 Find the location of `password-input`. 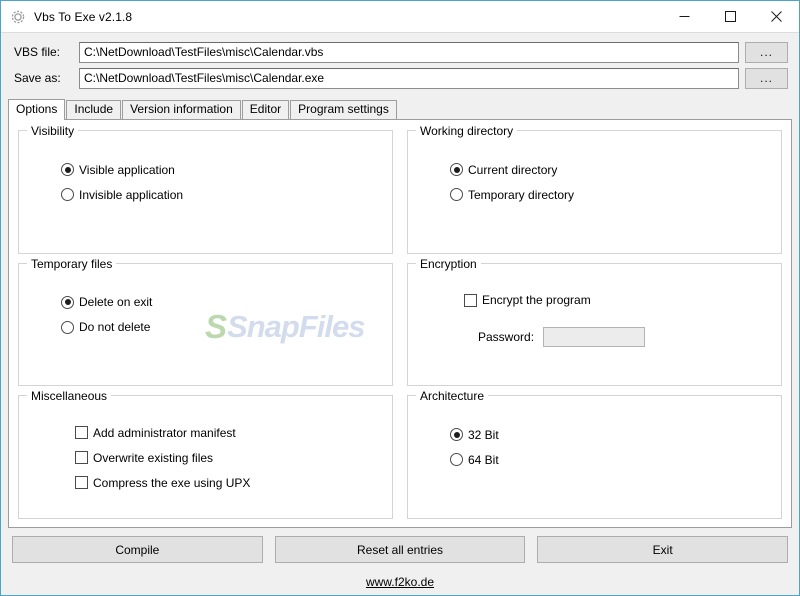

password-input is located at coordinates (594, 336).